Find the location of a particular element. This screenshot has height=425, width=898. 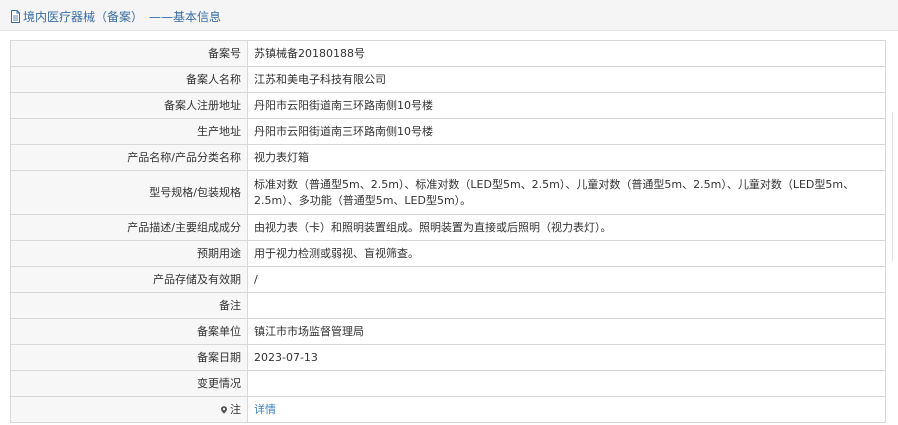

table-row: 注 详情 is located at coordinates (448, 409).